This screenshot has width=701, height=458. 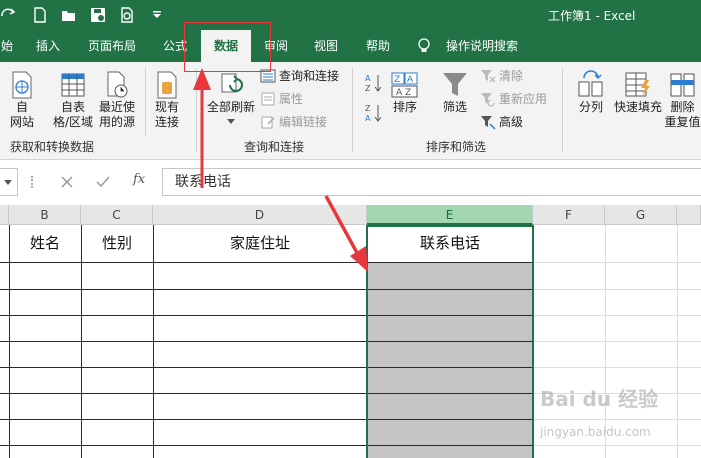 I want to click on print-preview-icon, so click(x=127, y=15).